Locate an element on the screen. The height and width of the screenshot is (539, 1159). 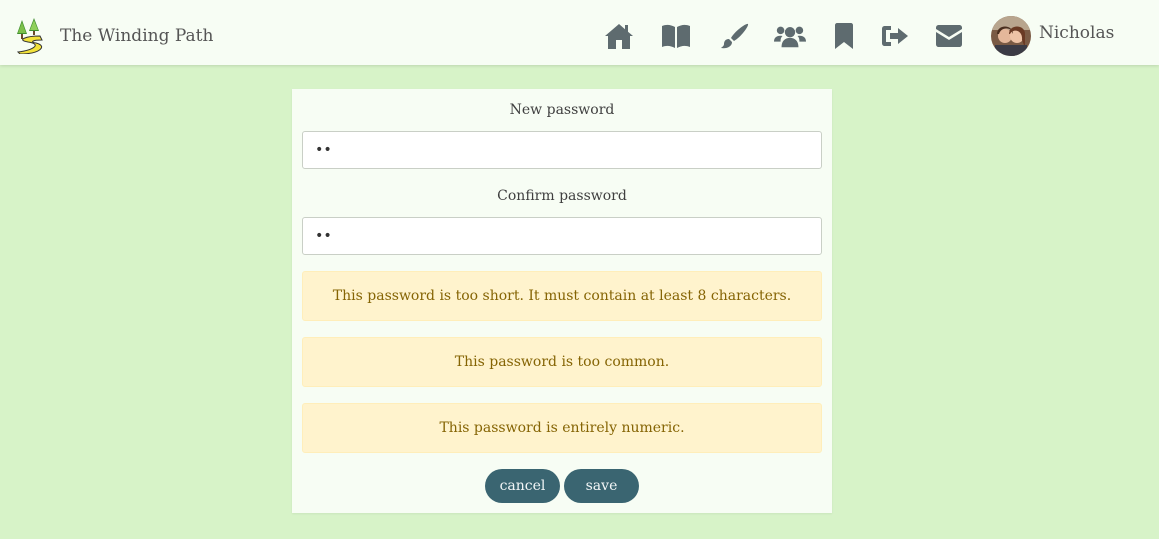
password-error-alert: This password is too common. is located at coordinates (562, 362).